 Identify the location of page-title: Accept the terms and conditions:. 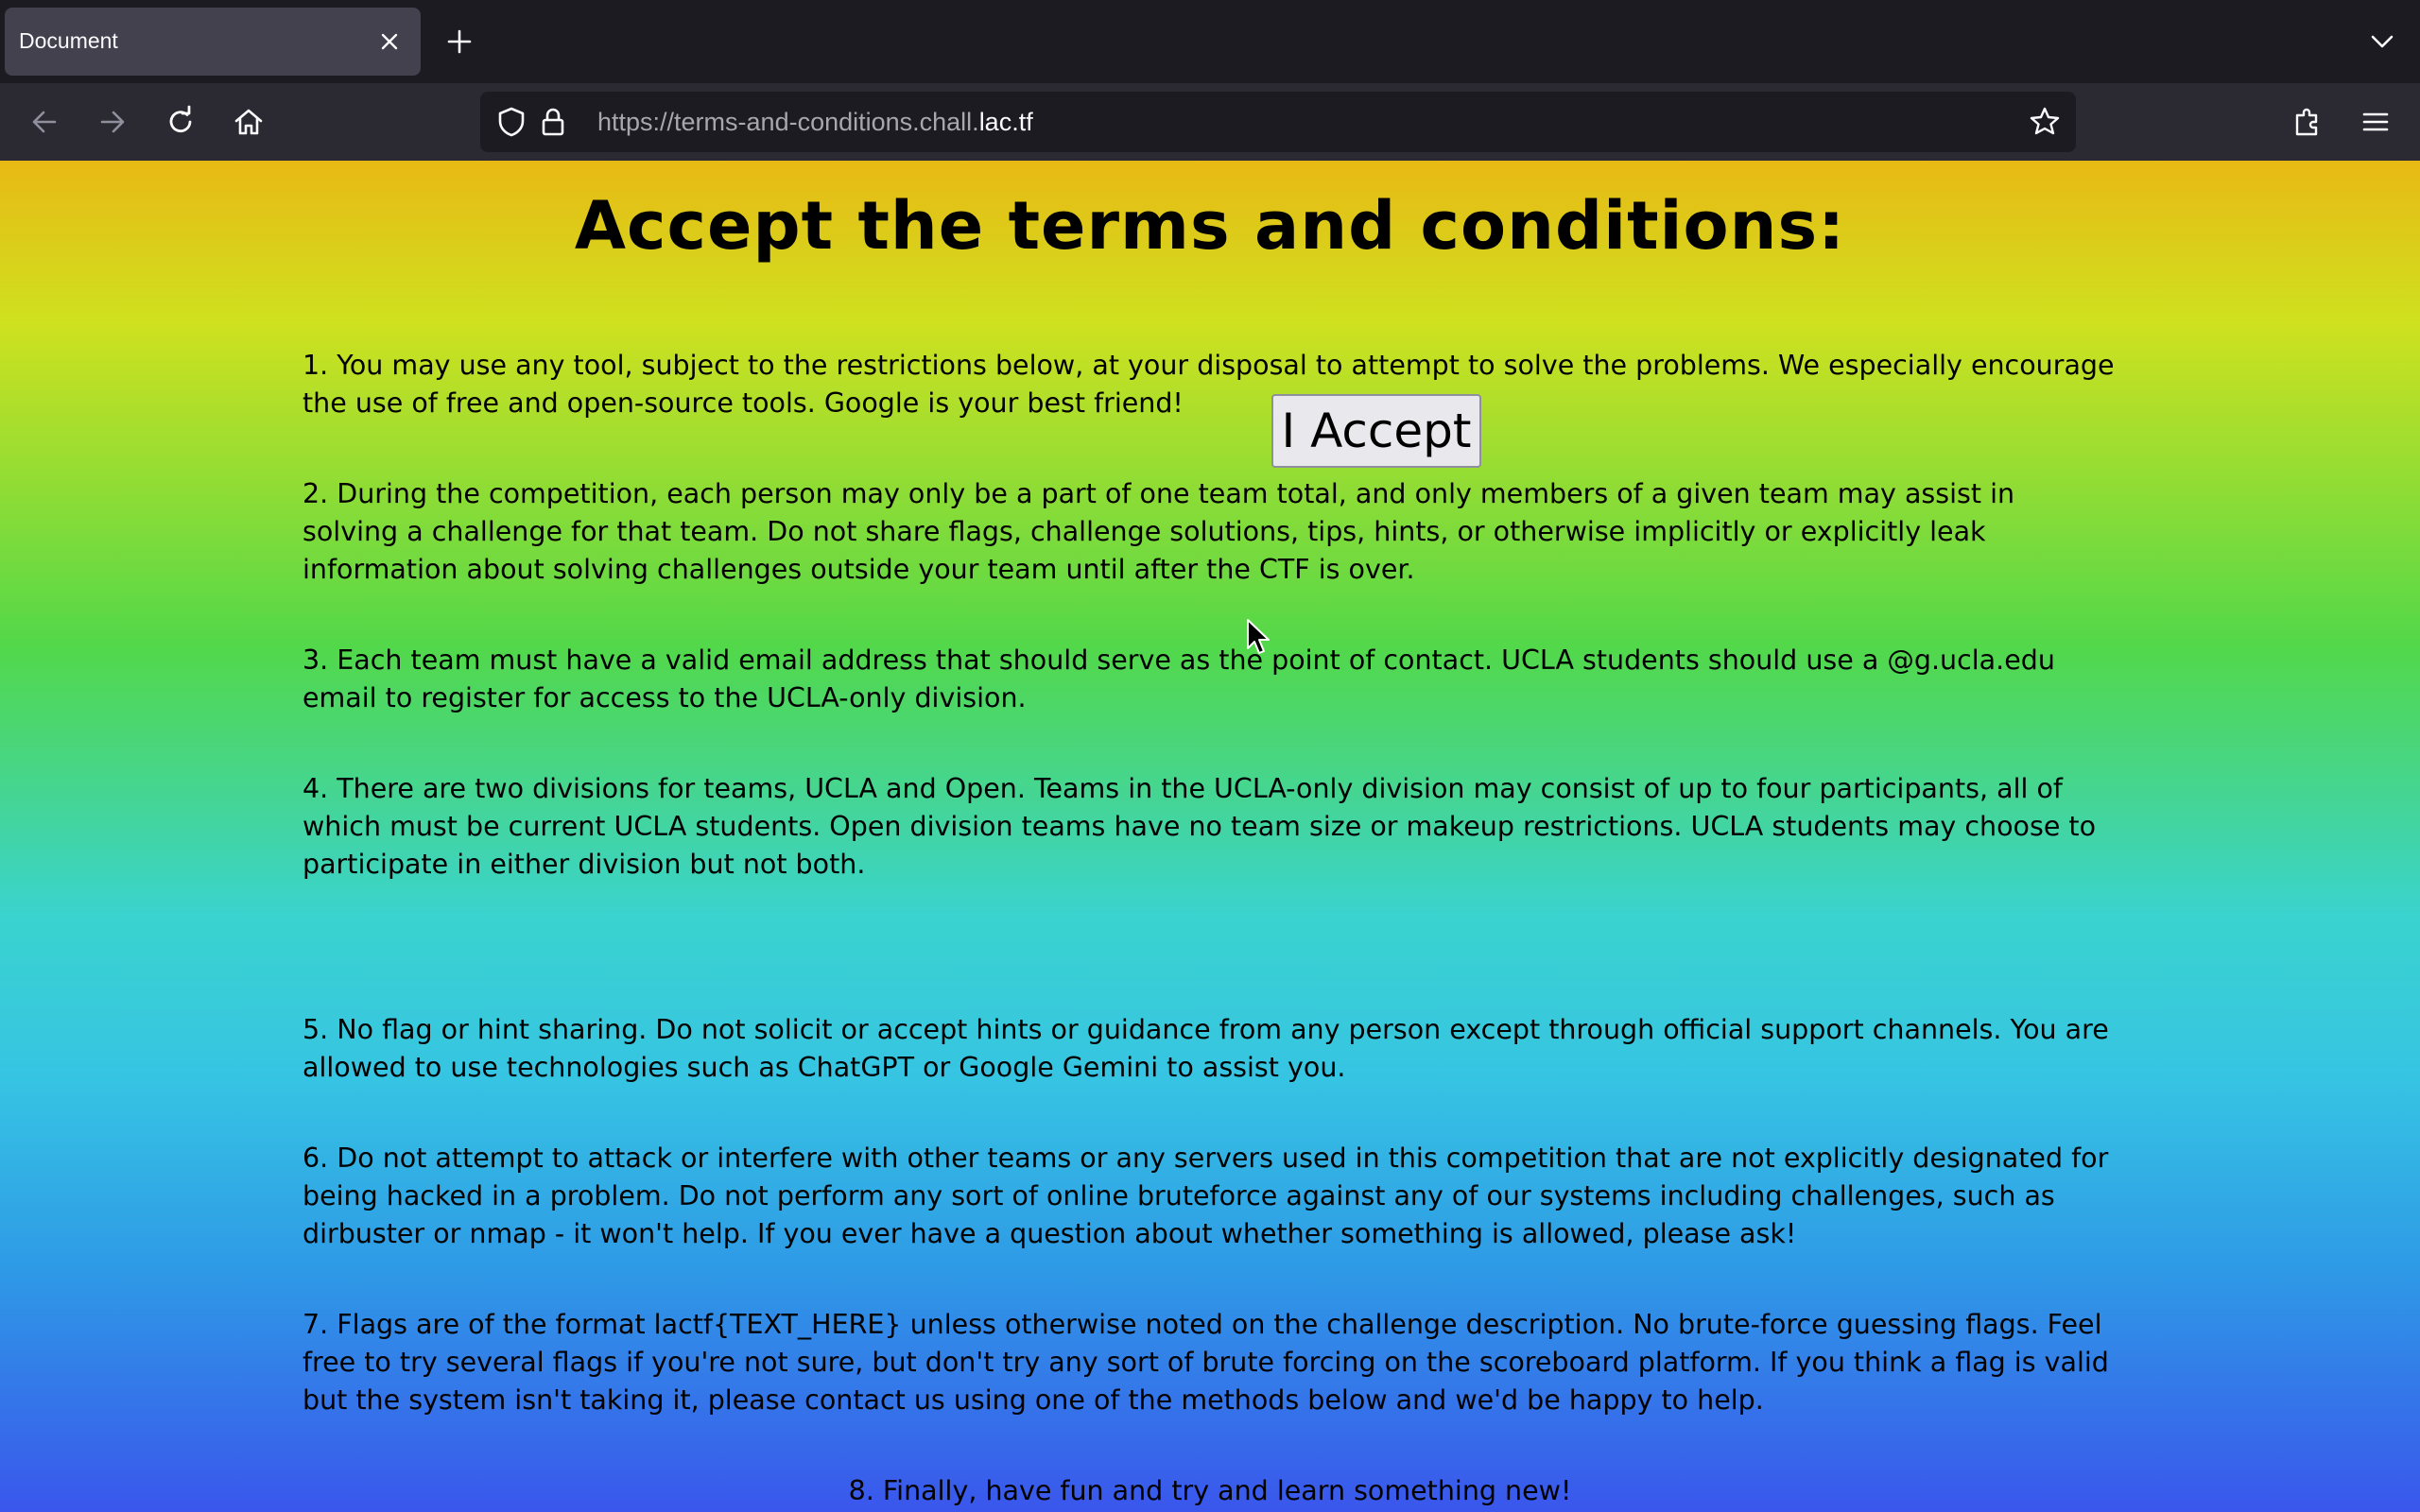
(1210, 226).